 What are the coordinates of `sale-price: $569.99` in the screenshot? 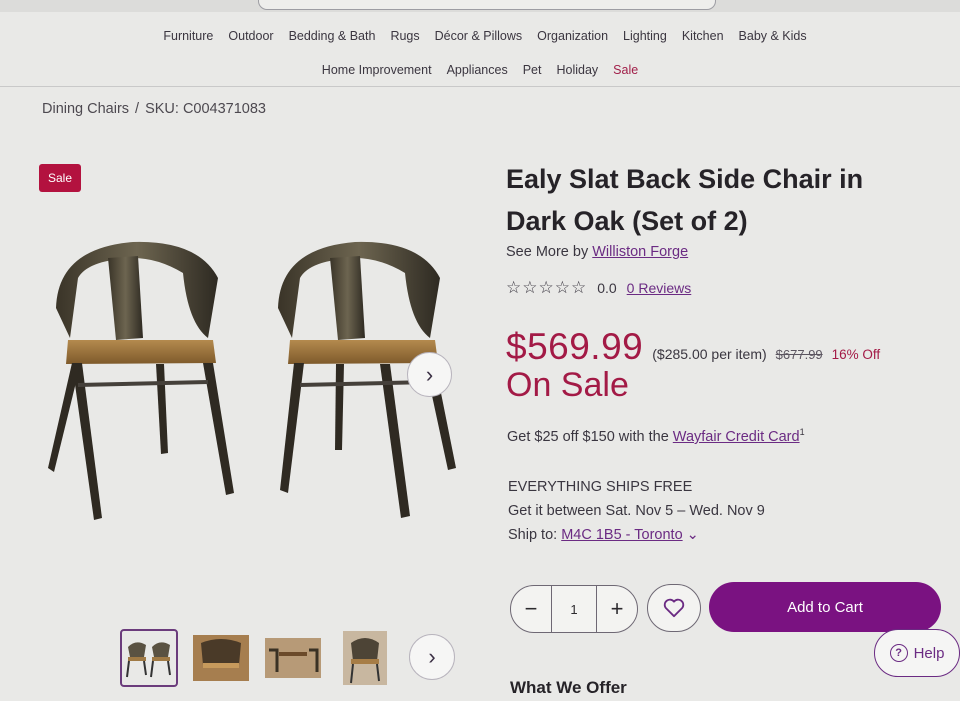 It's located at (575, 346).